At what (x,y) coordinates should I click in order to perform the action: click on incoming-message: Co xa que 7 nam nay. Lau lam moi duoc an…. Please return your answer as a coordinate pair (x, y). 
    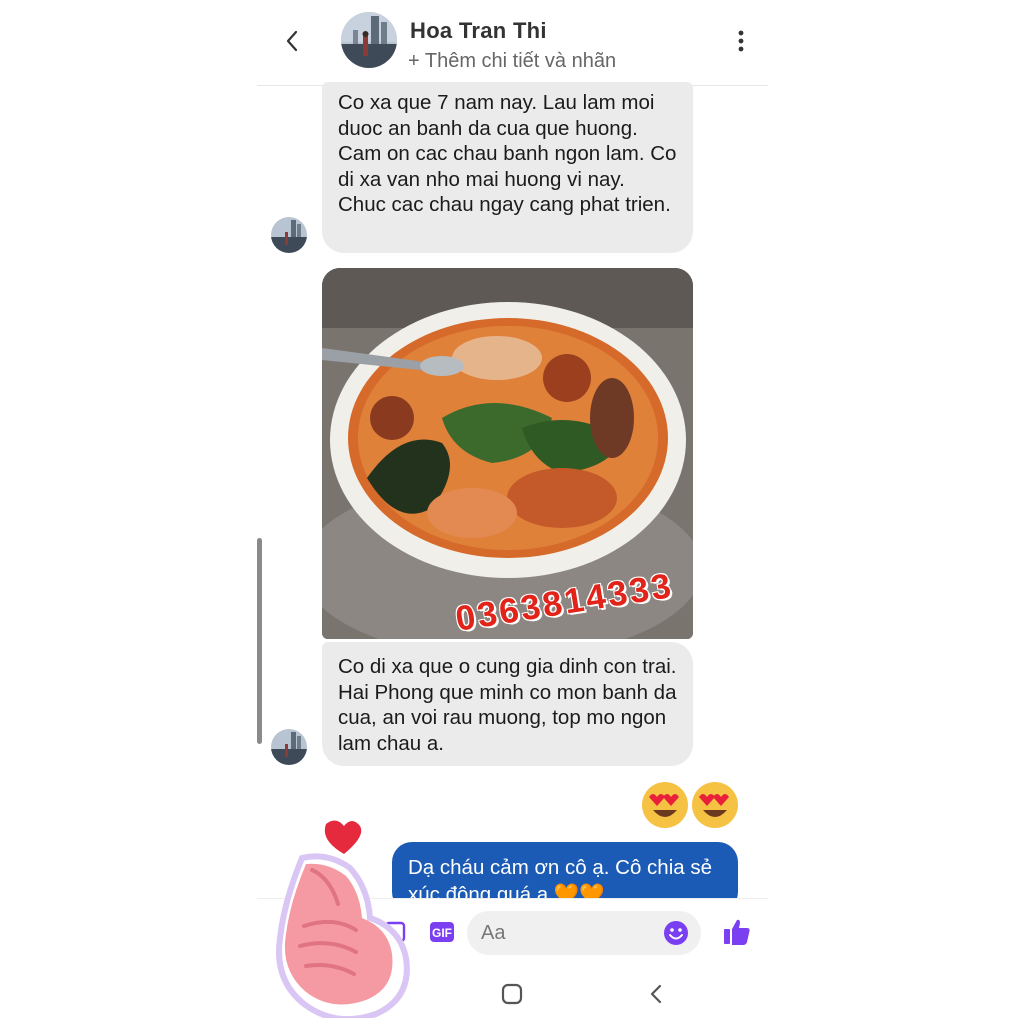
    Looking at the image, I should click on (507, 167).